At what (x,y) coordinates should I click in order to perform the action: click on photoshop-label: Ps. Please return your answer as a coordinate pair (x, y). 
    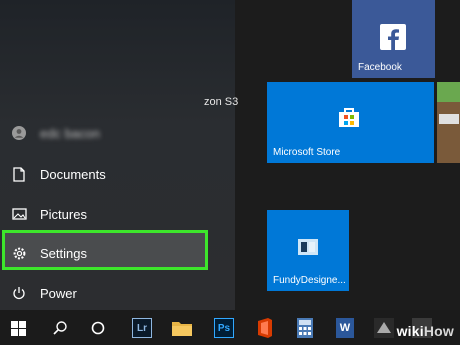
    Looking at the image, I should click on (224, 328).